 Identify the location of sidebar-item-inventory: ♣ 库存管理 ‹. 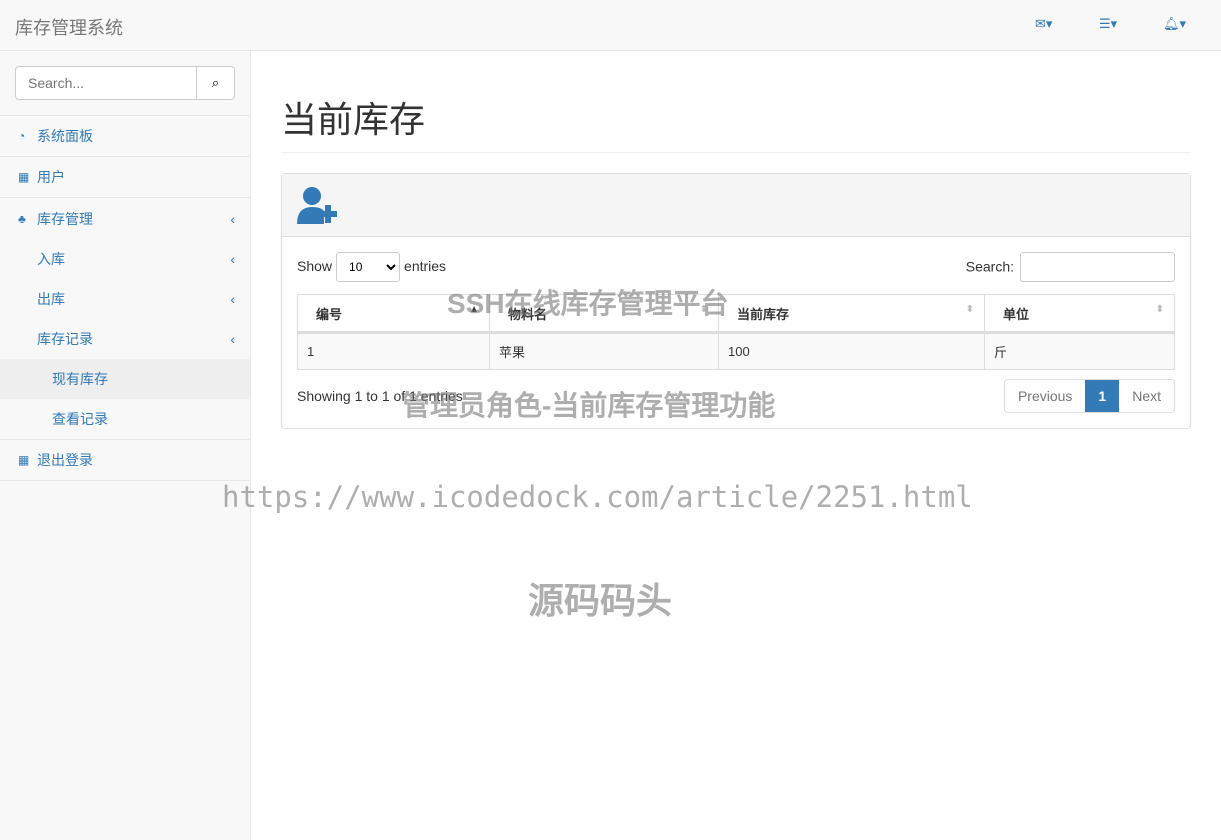
(125, 218).